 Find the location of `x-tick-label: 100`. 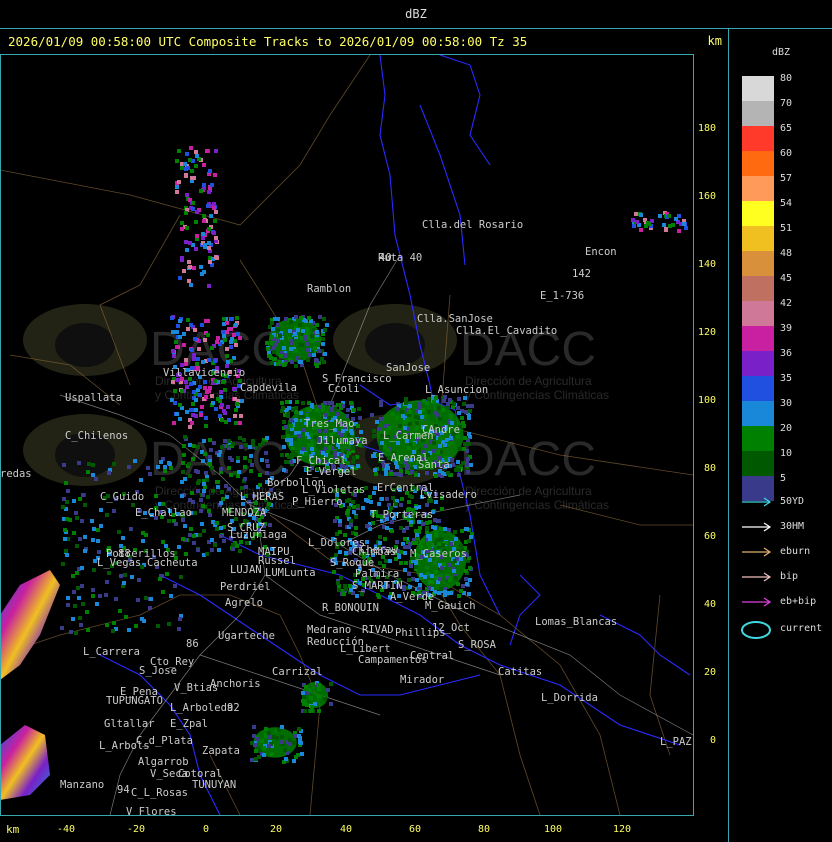

x-tick-label: 100 is located at coordinates (553, 829).